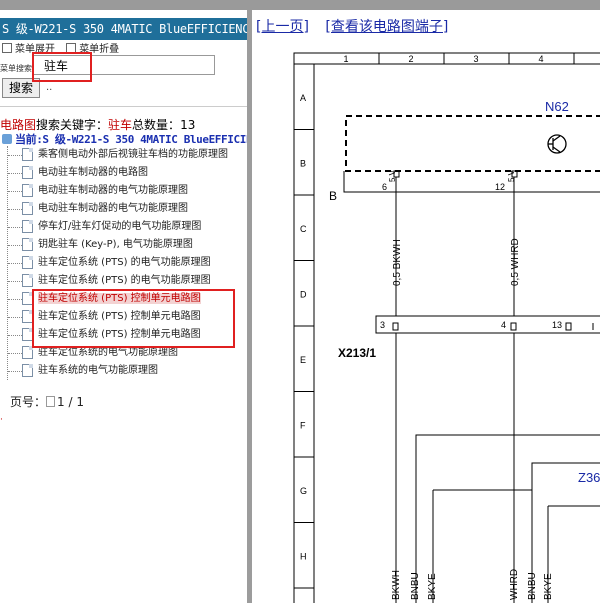 Image resolution: width=600 pixels, height=603 pixels. Describe the element at coordinates (93, 172) in the screenshot. I see `tree-item-label: 电动驻车制动器的电路图` at that location.